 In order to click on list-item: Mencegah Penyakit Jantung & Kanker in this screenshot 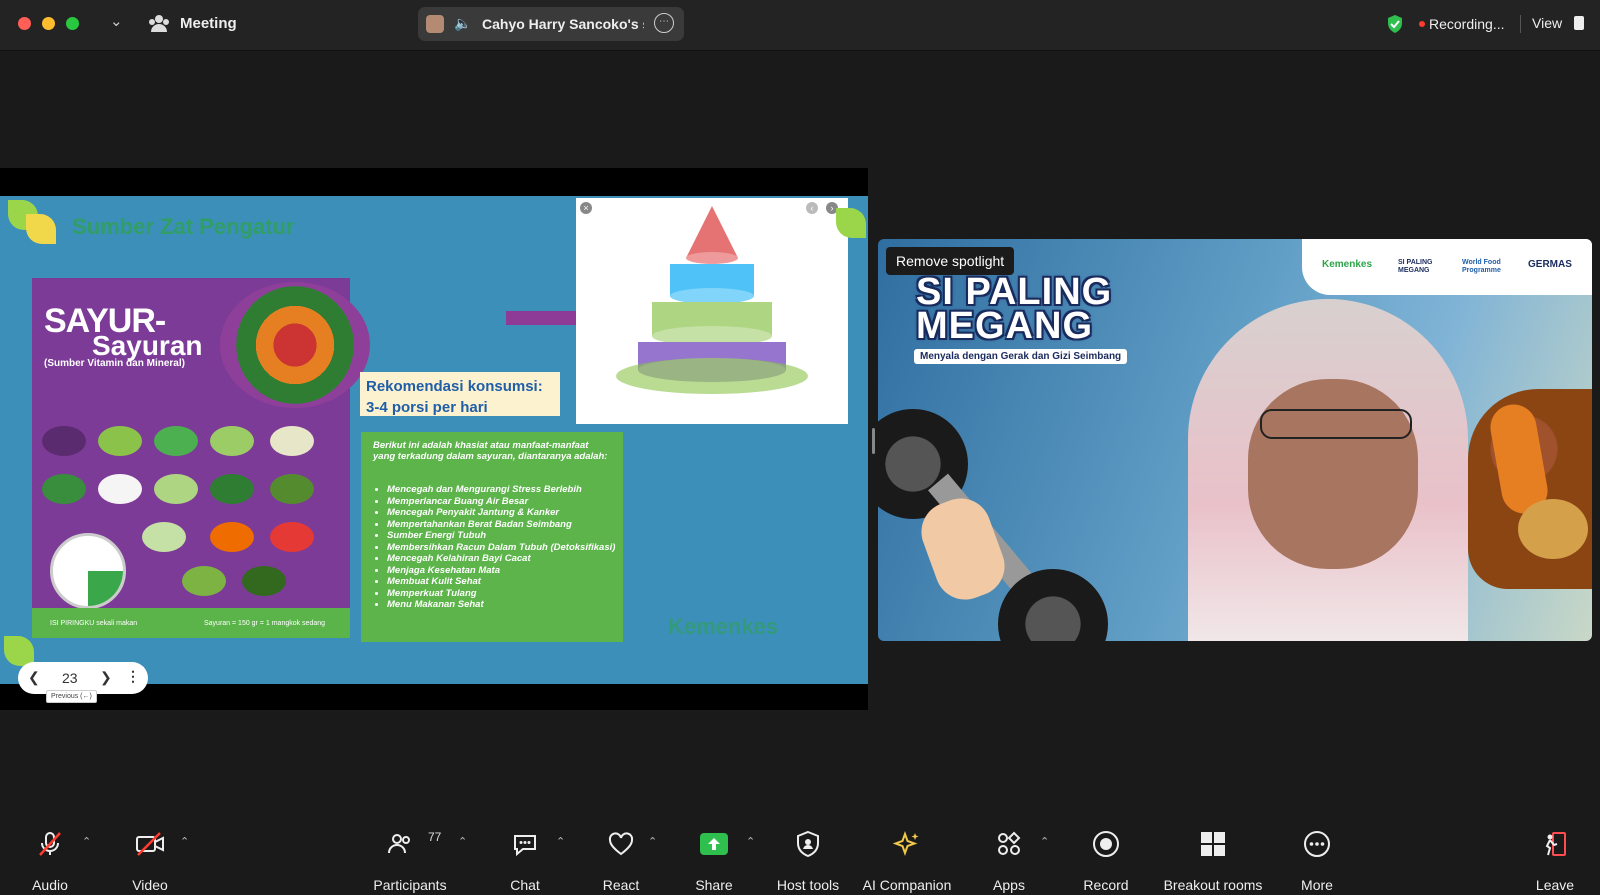, I will do `click(510, 513)`.